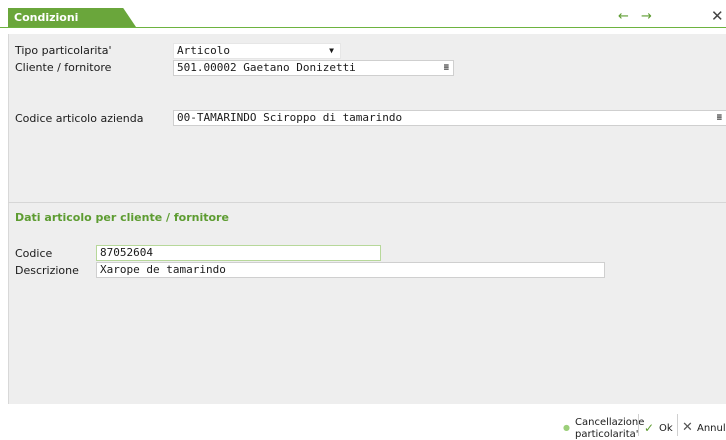  What do you see at coordinates (203, 50) in the screenshot?
I see `tipo-value: Articolo` at bounding box center [203, 50].